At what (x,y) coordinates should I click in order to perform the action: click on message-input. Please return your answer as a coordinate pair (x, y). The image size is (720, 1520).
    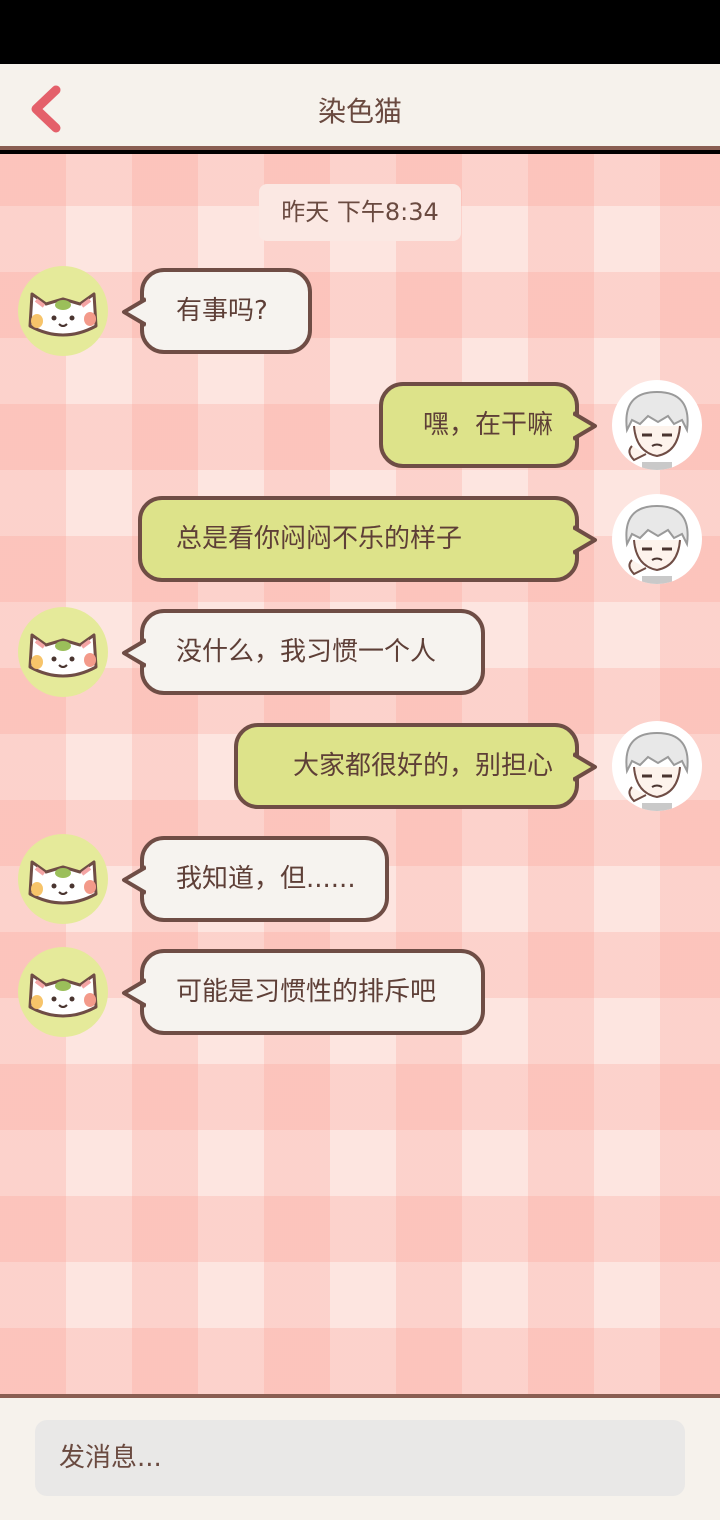
    Looking at the image, I should click on (360, 1458).